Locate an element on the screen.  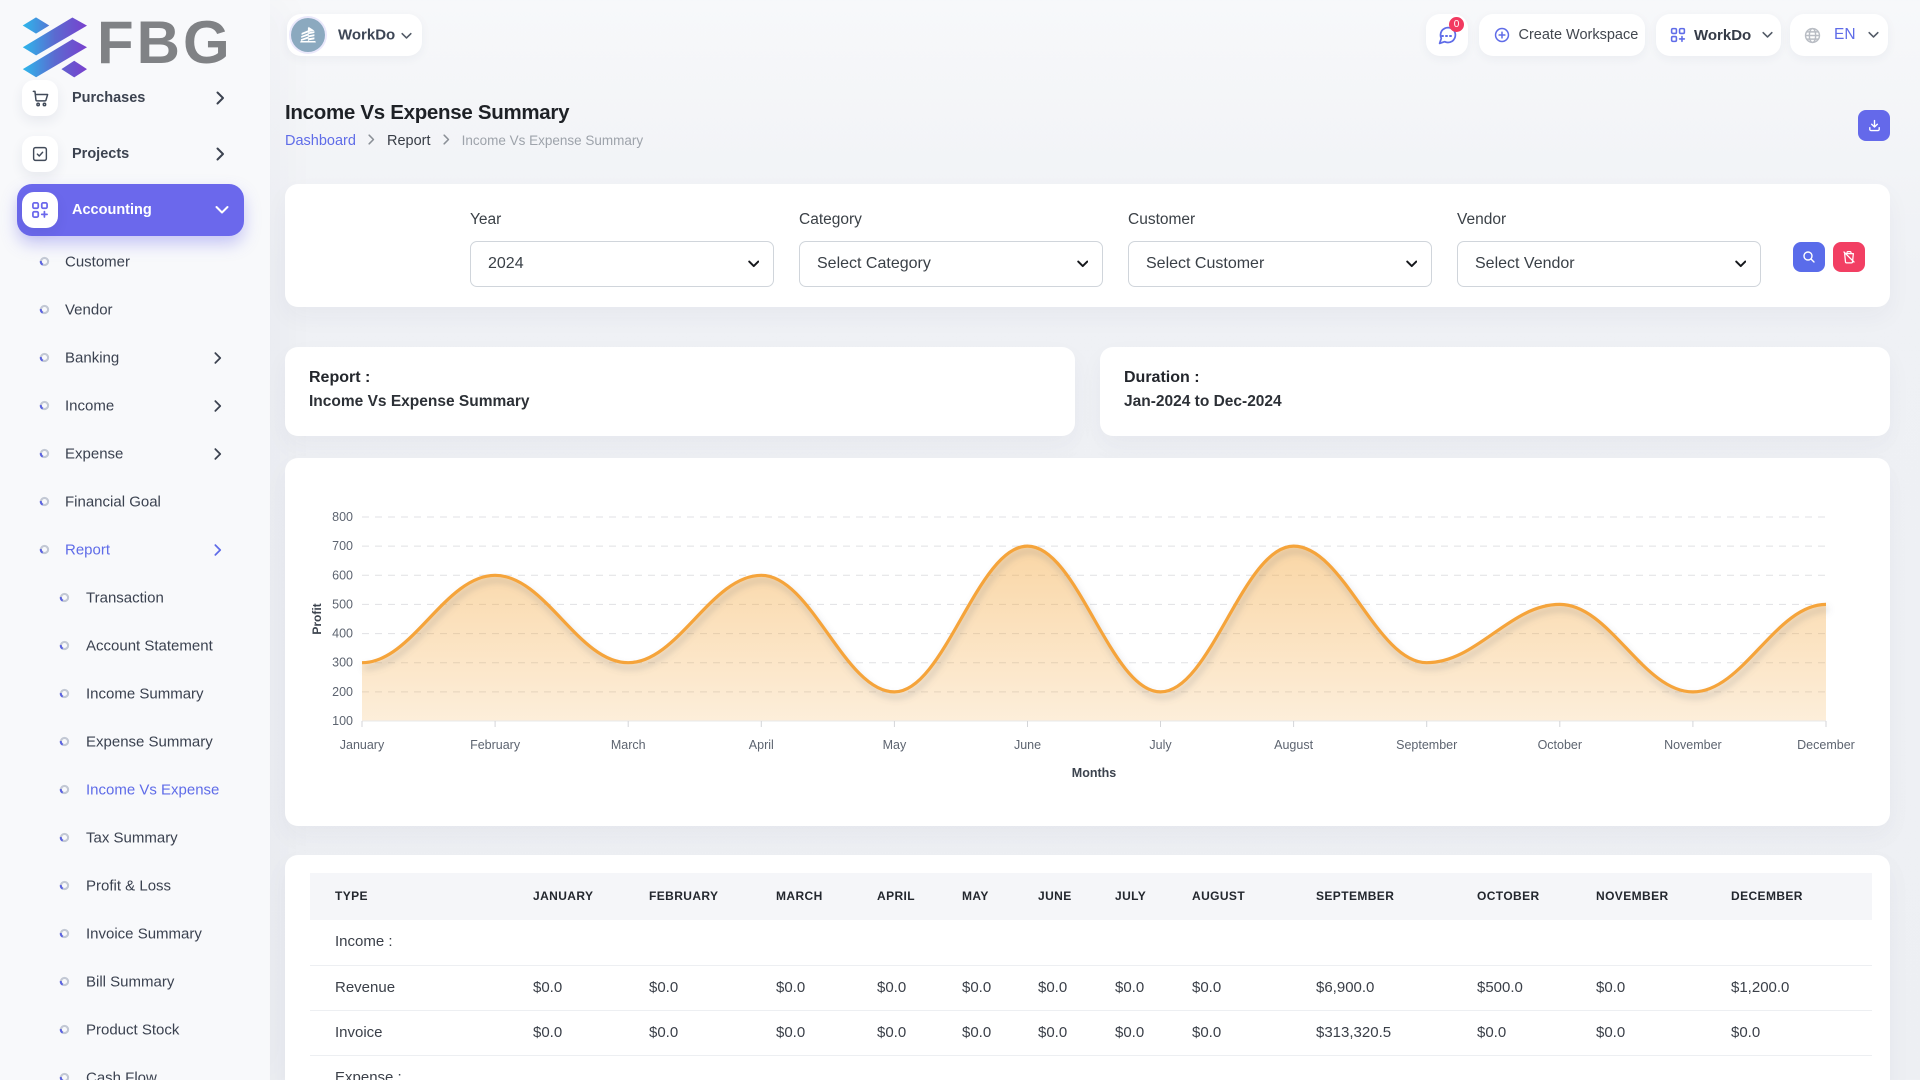
svg-text: 800 is located at coordinates (342, 517).